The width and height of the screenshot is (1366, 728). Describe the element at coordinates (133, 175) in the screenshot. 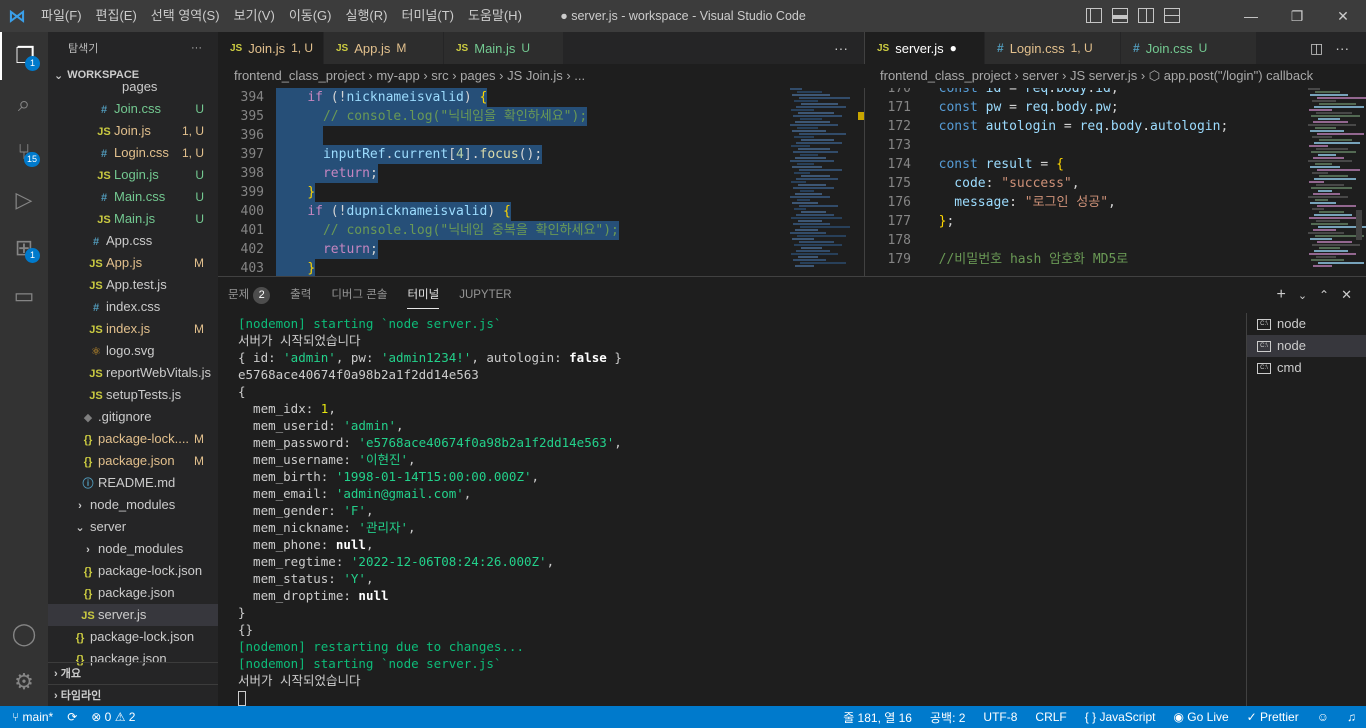

I see `tree-item: JS Login.js U` at that location.